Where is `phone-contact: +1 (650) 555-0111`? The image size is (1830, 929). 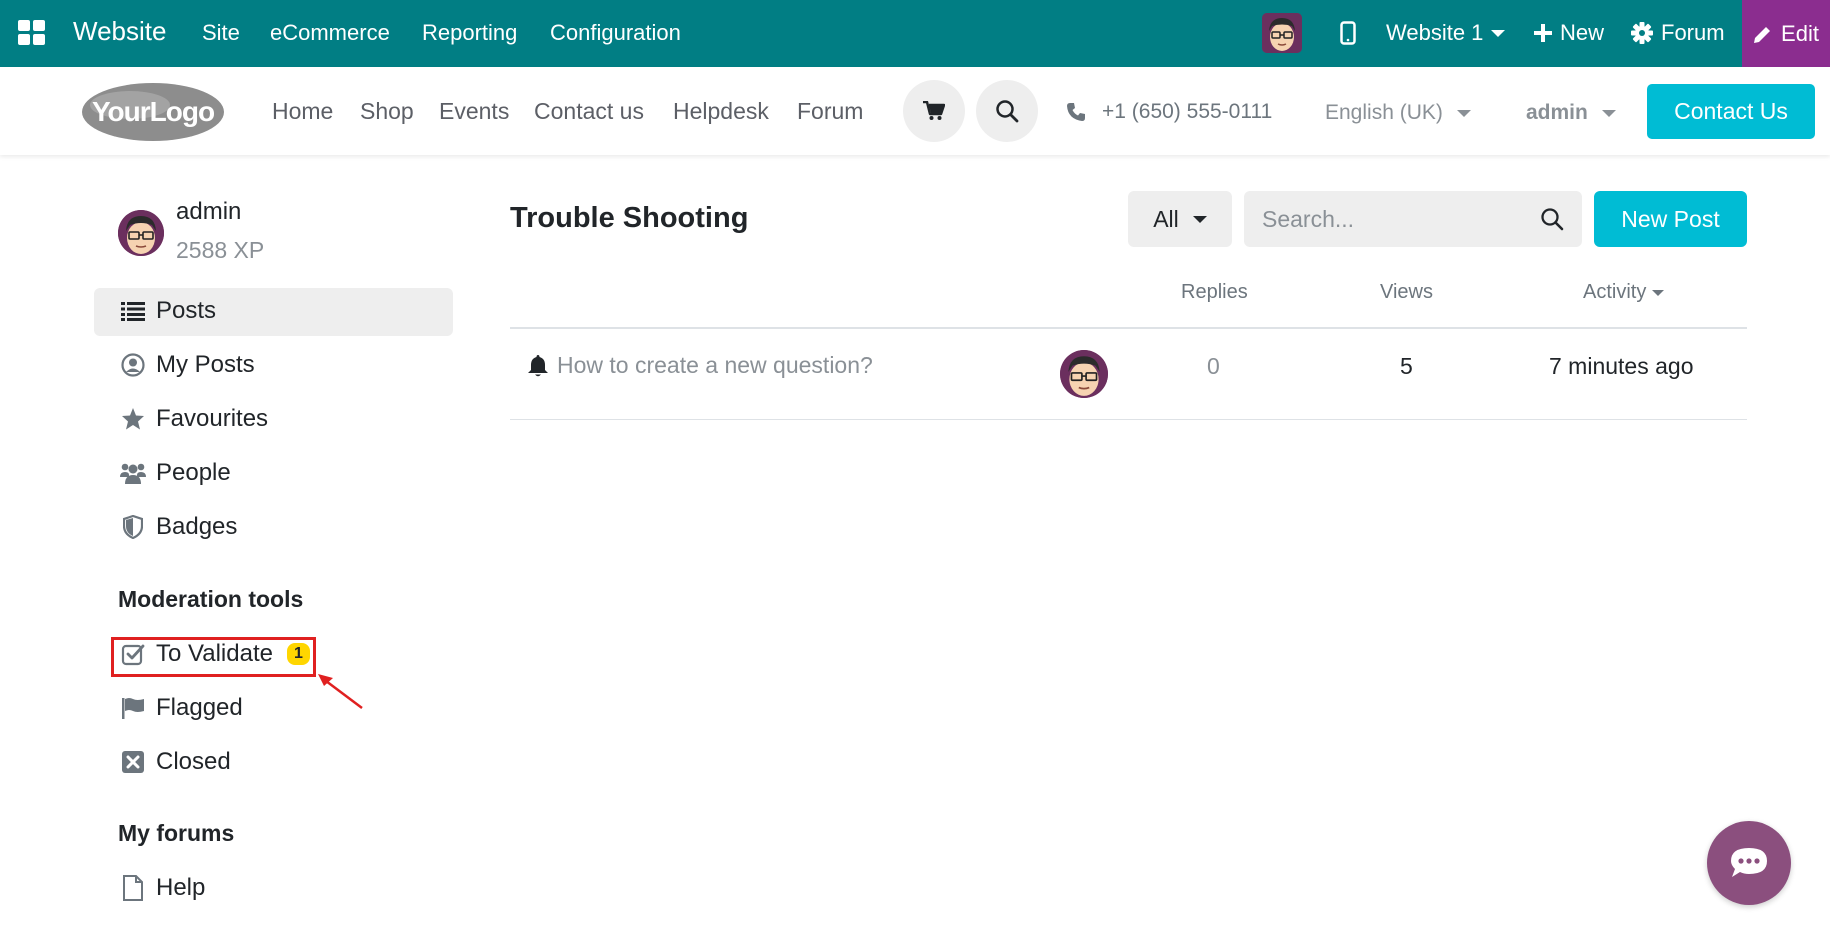
phone-contact: +1 (650) 555-0111 is located at coordinates (1169, 112).